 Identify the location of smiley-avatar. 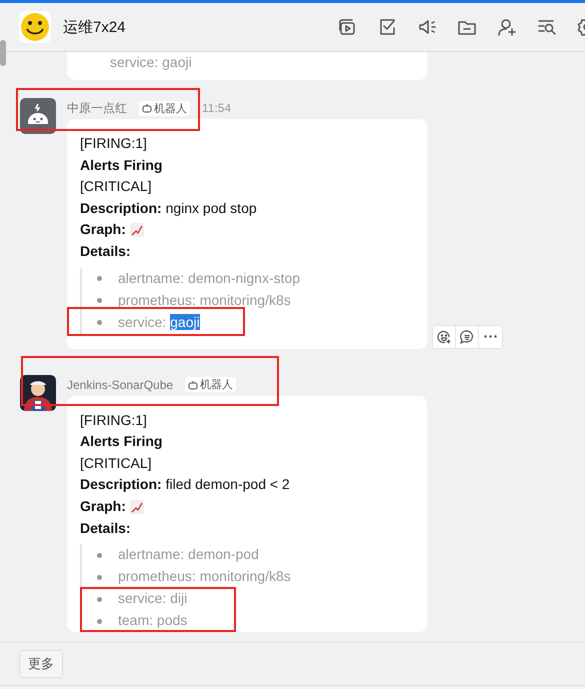
(35, 27).